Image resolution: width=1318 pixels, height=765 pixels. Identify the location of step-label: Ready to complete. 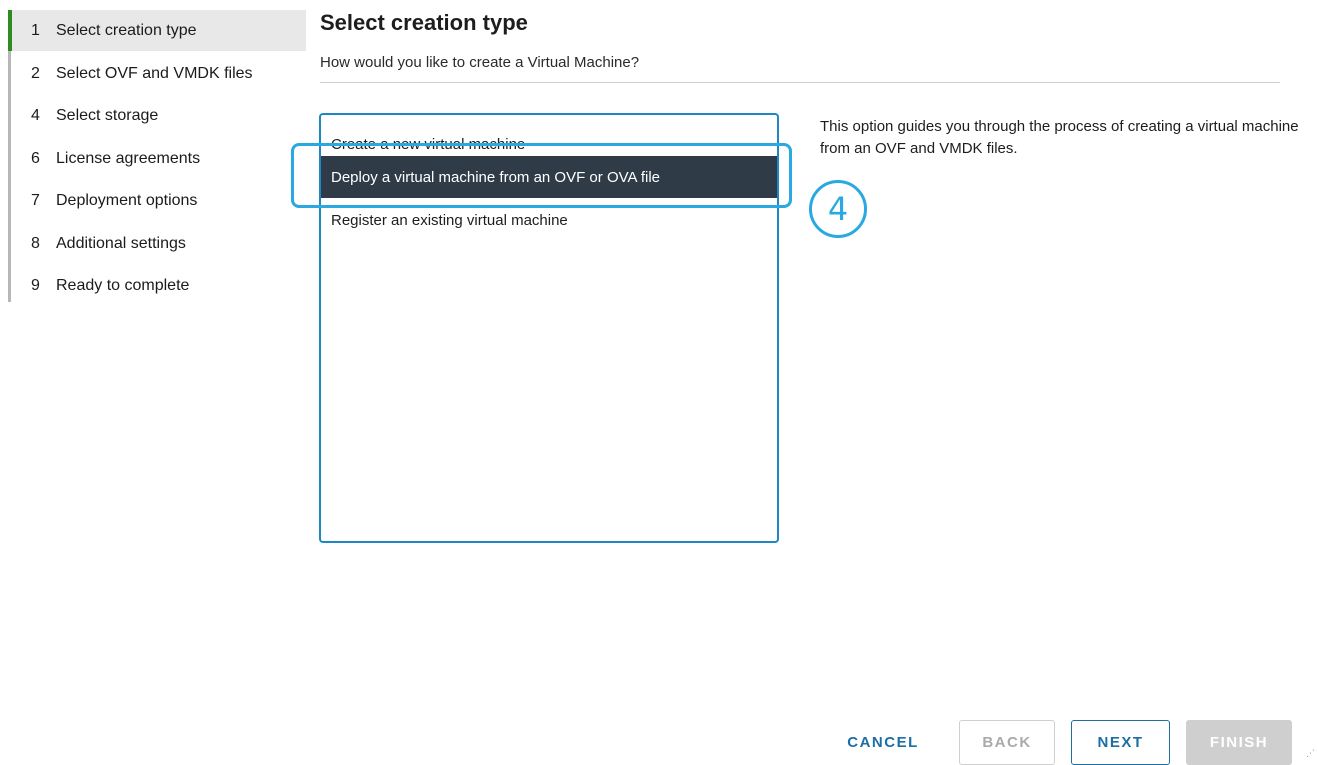
(123, 285).